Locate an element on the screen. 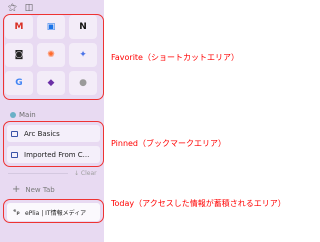  space-label-text: Main is located at coordinates (27, 115).